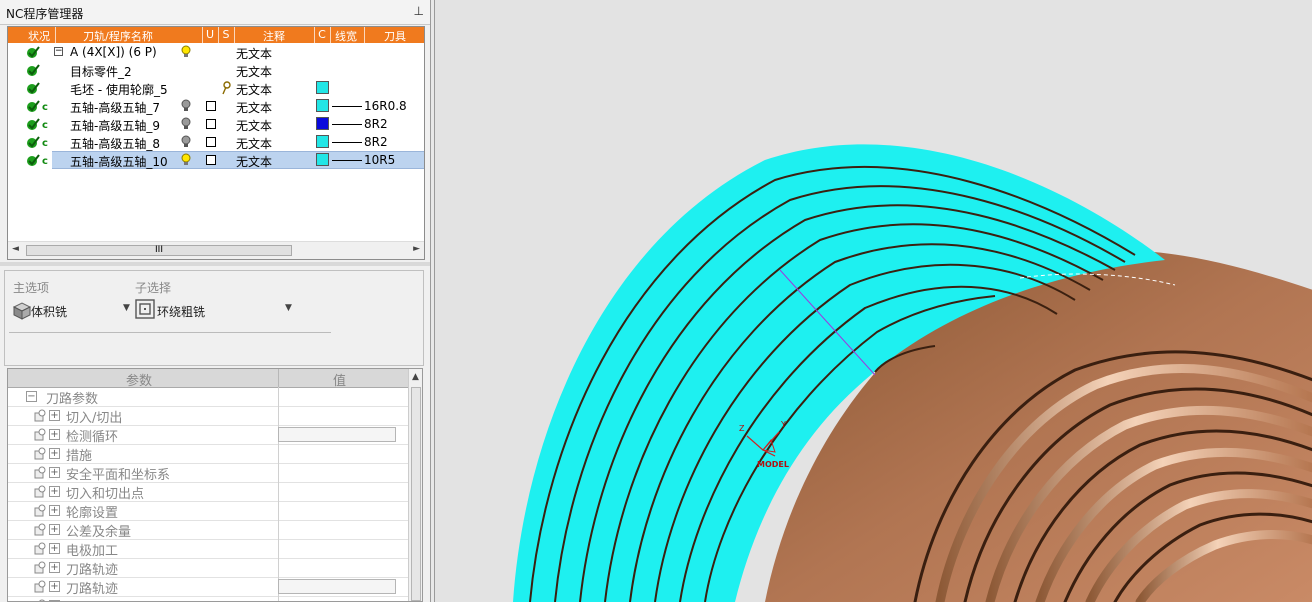 Image resolution: width=1312 pixels, height=602 pixels. I want to click on param-row: + 切入和切出点, so click(208, 492).